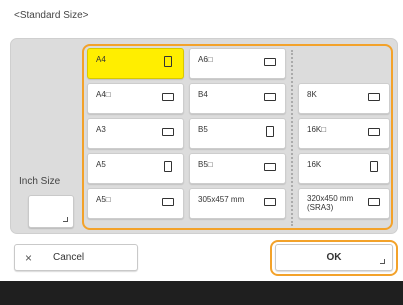 This screenshot has width=403, height=305. Describe the element at coordinates (103, 199) in the screenshot. I see `paper-size-label: A5□` at that location.